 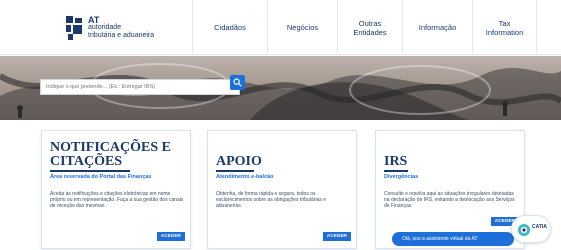 What do you see at coordinates (539, 227) in the screenshot?
I see `assistant-name-label: CATIA` at bounding box center [539, 227].